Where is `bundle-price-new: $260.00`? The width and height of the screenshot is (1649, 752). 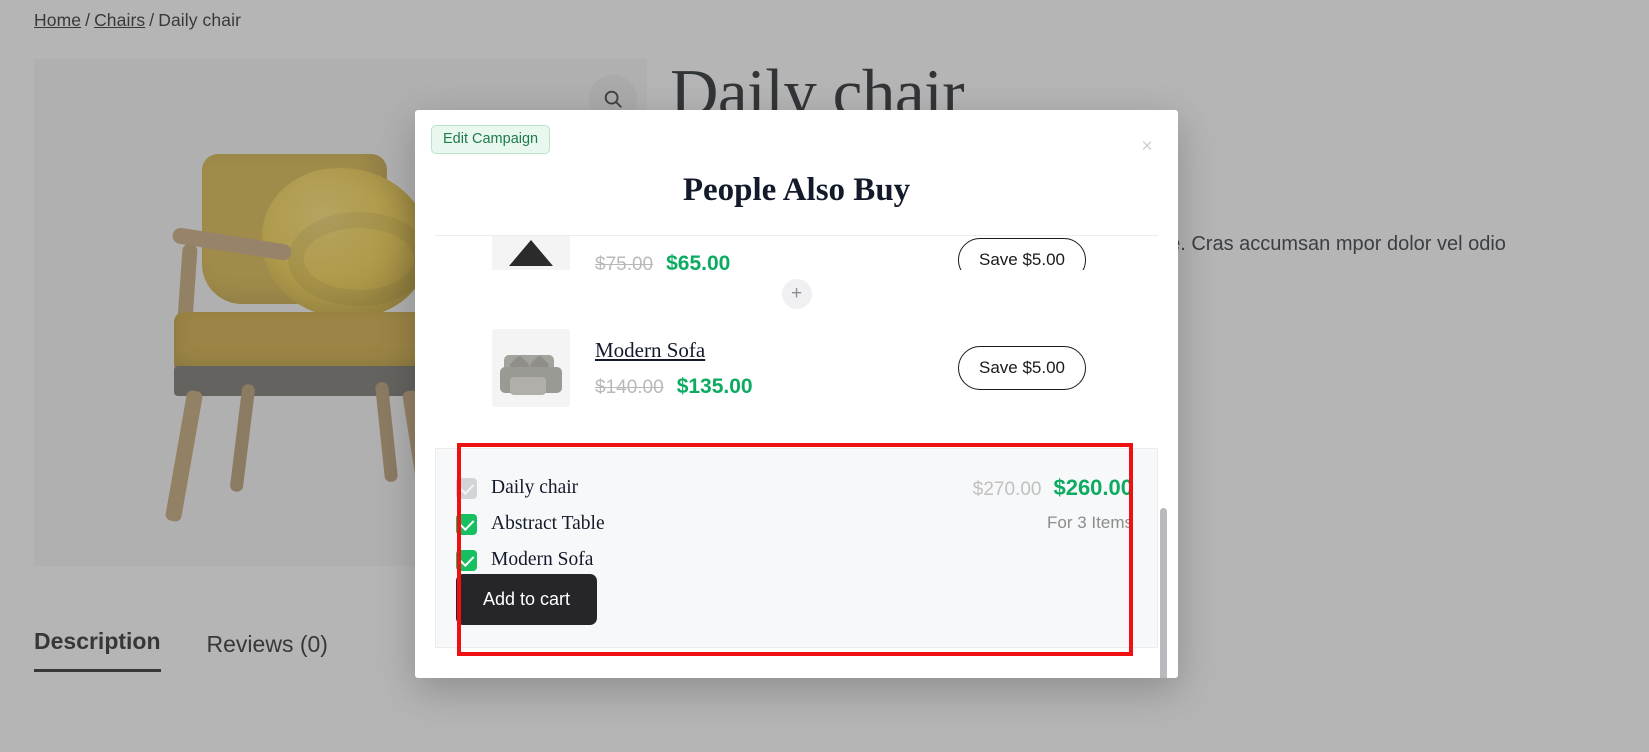 bundle-price-new: $260.00 is located at coordinates (1093, 487).